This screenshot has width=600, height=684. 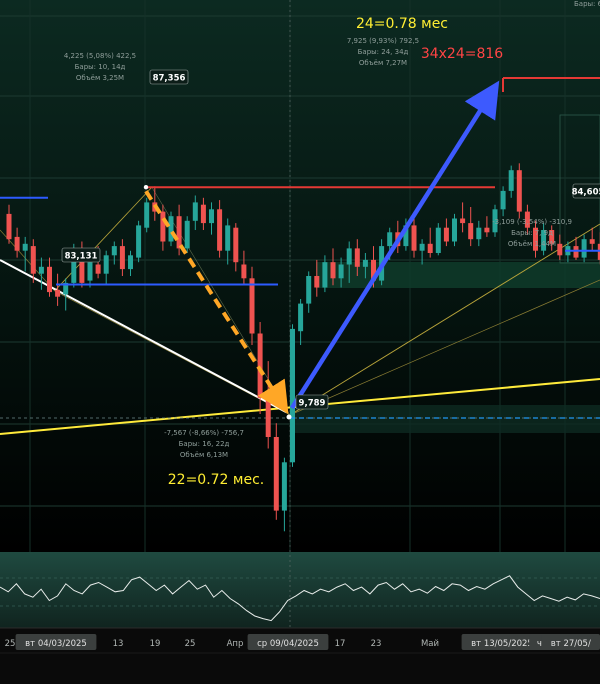 I want to click on measure-0-line-1: Бары: 10, 14д, so click(x=100, y=67).